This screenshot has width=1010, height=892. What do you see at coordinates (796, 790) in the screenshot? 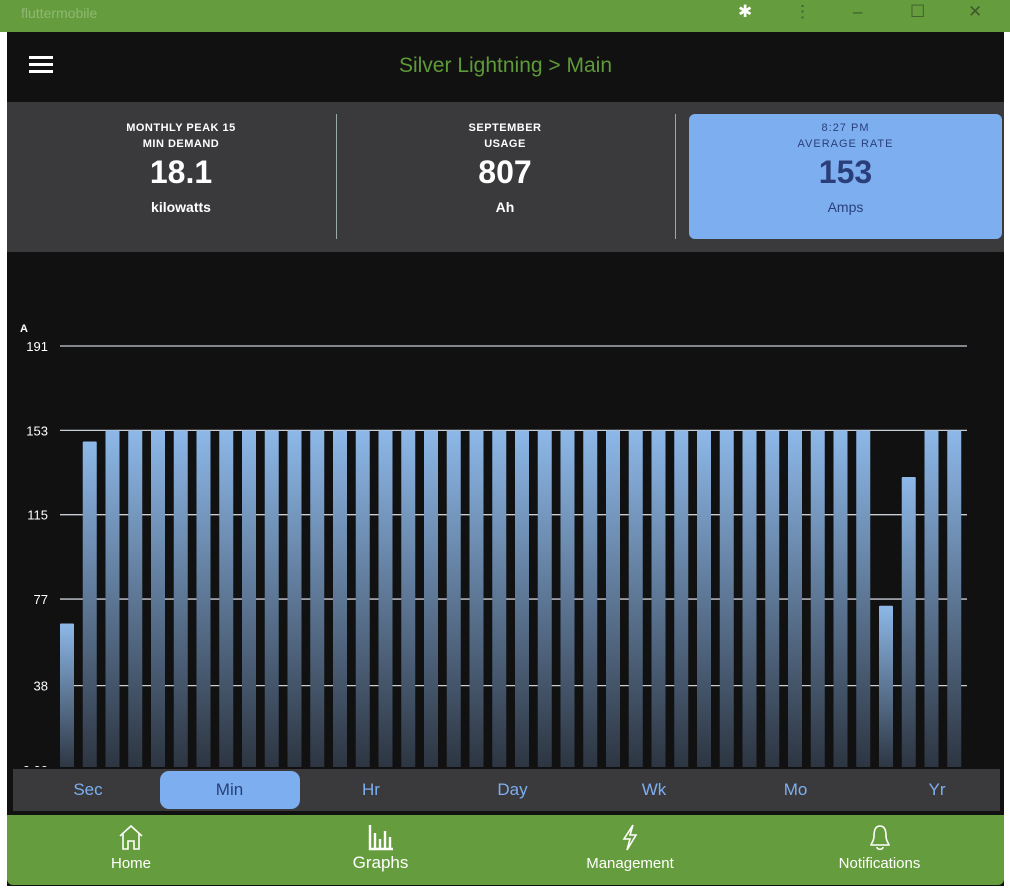
I see `tab-mo: Mo` at bounding box center [796, 790].